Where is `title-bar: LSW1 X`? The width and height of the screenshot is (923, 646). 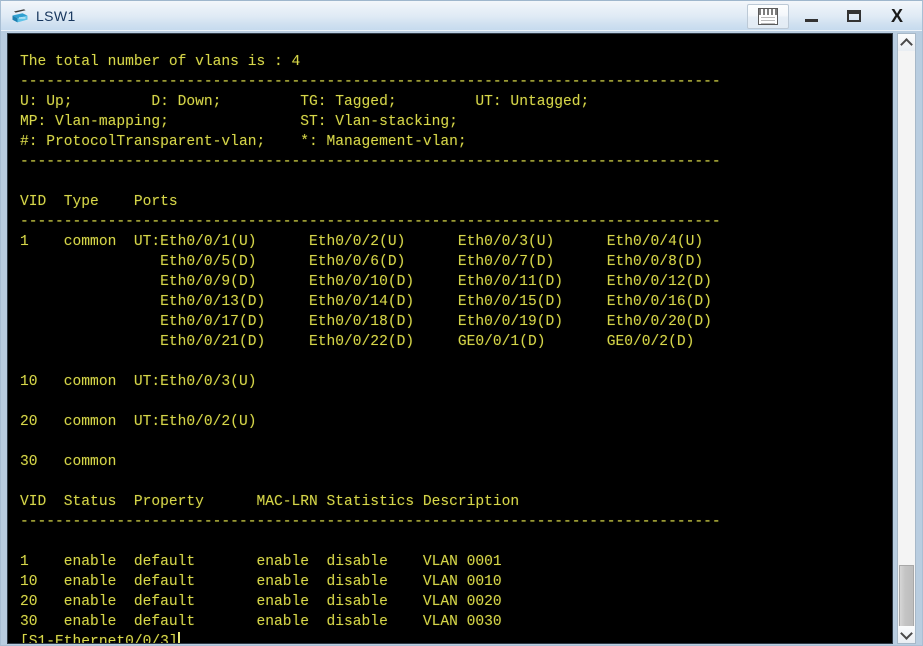 title-bar: LSW1 X is located at coordinates (461, 15).